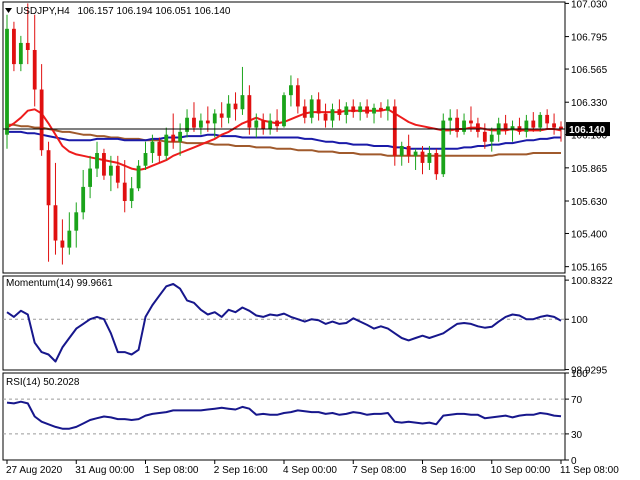 Image resolution: width=640 pixels, height=480 pixels. I want to click on time-tick-label: 1 Sep 08:00, so click(172, 470).